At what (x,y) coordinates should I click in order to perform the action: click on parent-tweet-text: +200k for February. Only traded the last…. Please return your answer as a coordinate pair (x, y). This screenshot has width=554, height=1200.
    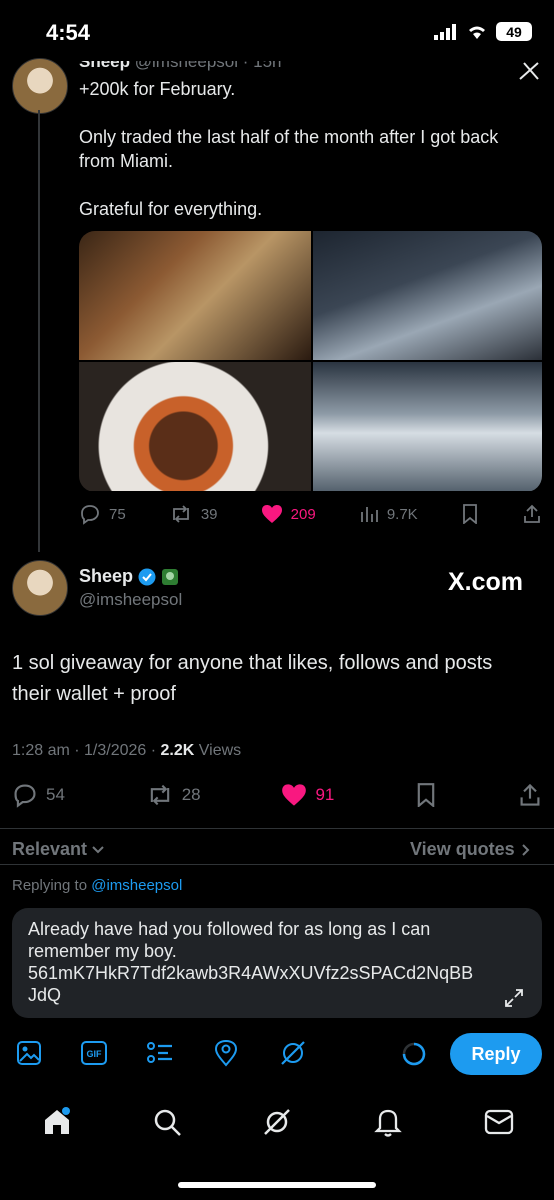
    Looking at the image, I should click on (311, 149).